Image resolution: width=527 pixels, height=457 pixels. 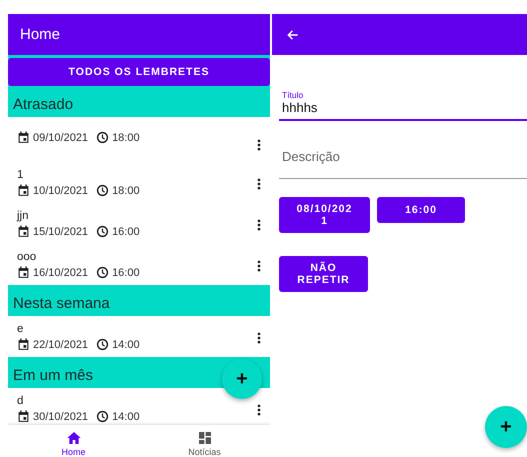 What do you see at coordinates (323, 274) in the screenshot?
I see `repeat-button: NÃO REPETIR` at bounding box center [323, 274].